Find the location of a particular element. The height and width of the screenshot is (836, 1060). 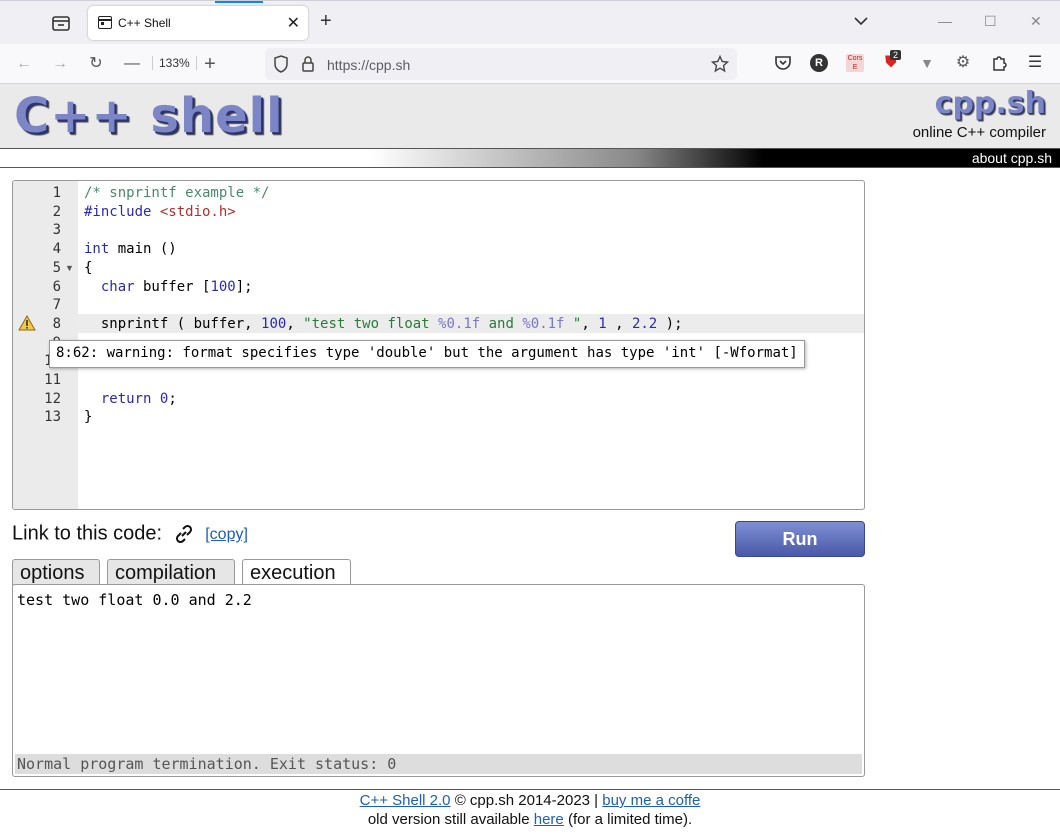

browser-tab-bar: C++ Shell ✕ + — ☐ ✕ is located at coordinates (530, 22).